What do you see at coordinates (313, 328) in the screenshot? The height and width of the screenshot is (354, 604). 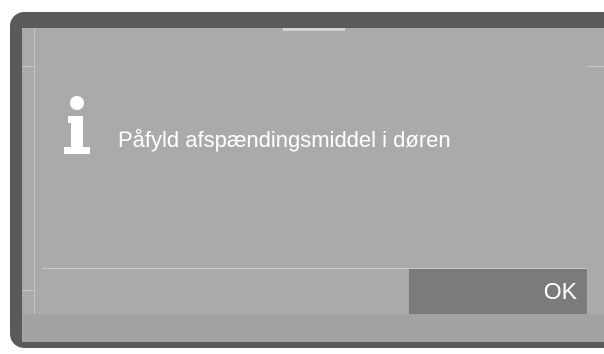 I see `bottom-strip` at bounding box center [313, 328].